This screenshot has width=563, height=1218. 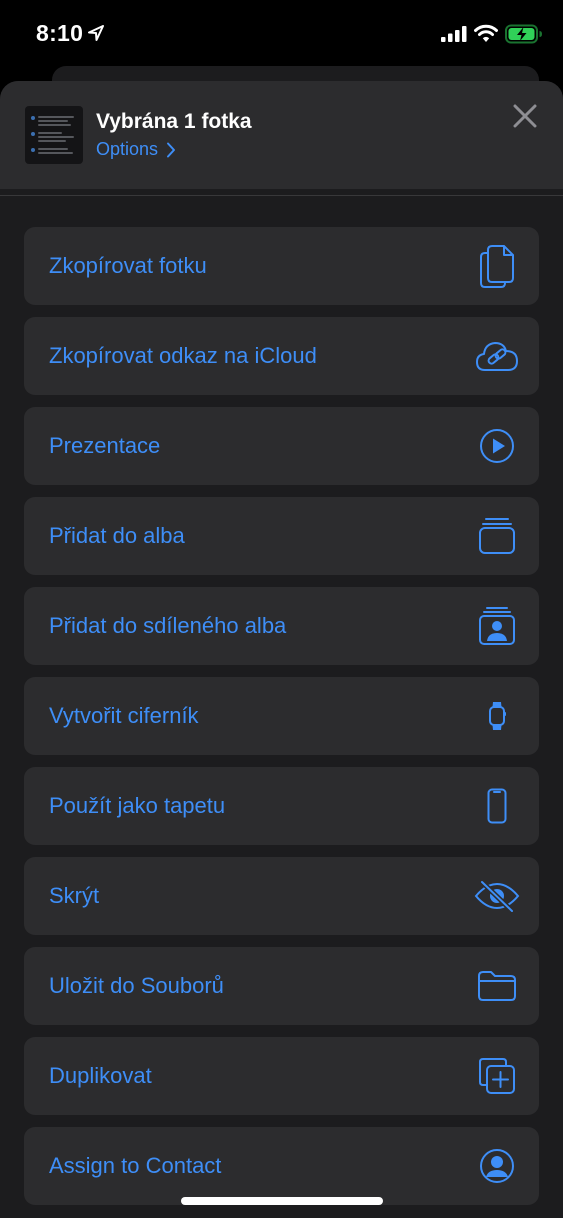 What do you see at coordinates (281, 195) in the screenshot?
I see `header-divider` at bounding box center [281, 195].